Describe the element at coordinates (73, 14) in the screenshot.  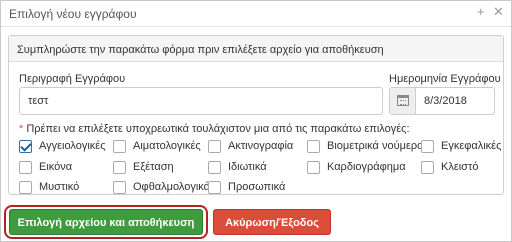
I see `dialog-title: Επιλογή νέου εγγράφου` at that location.